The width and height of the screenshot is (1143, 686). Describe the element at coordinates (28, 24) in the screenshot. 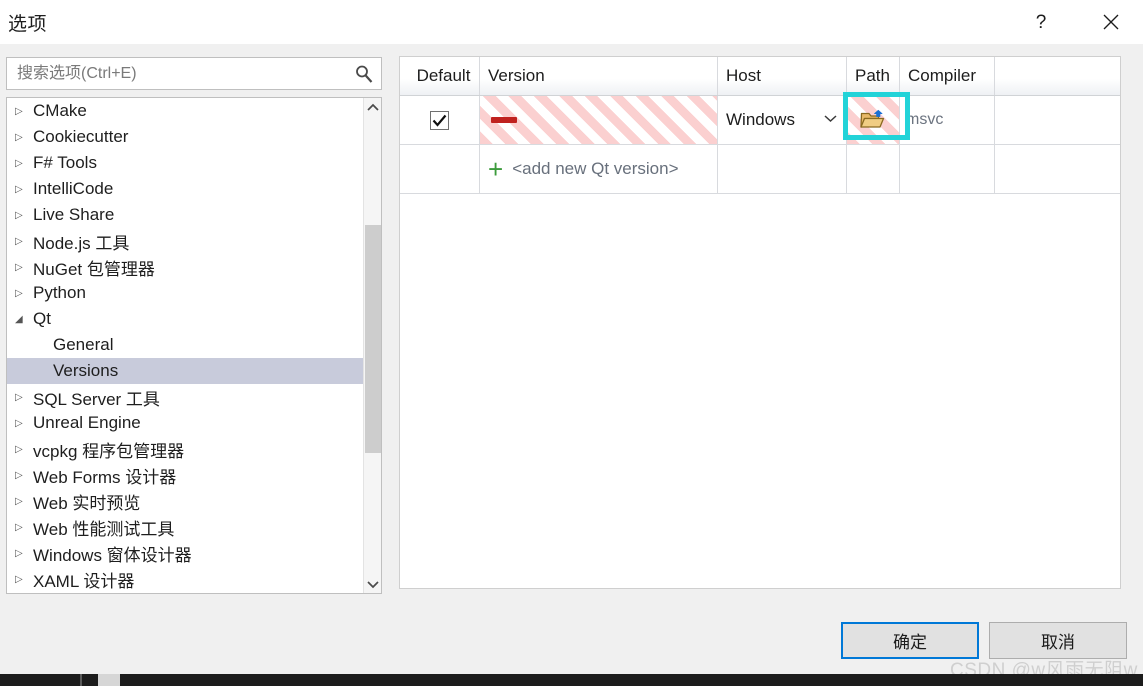

I see `page-title: 选项` at that location.